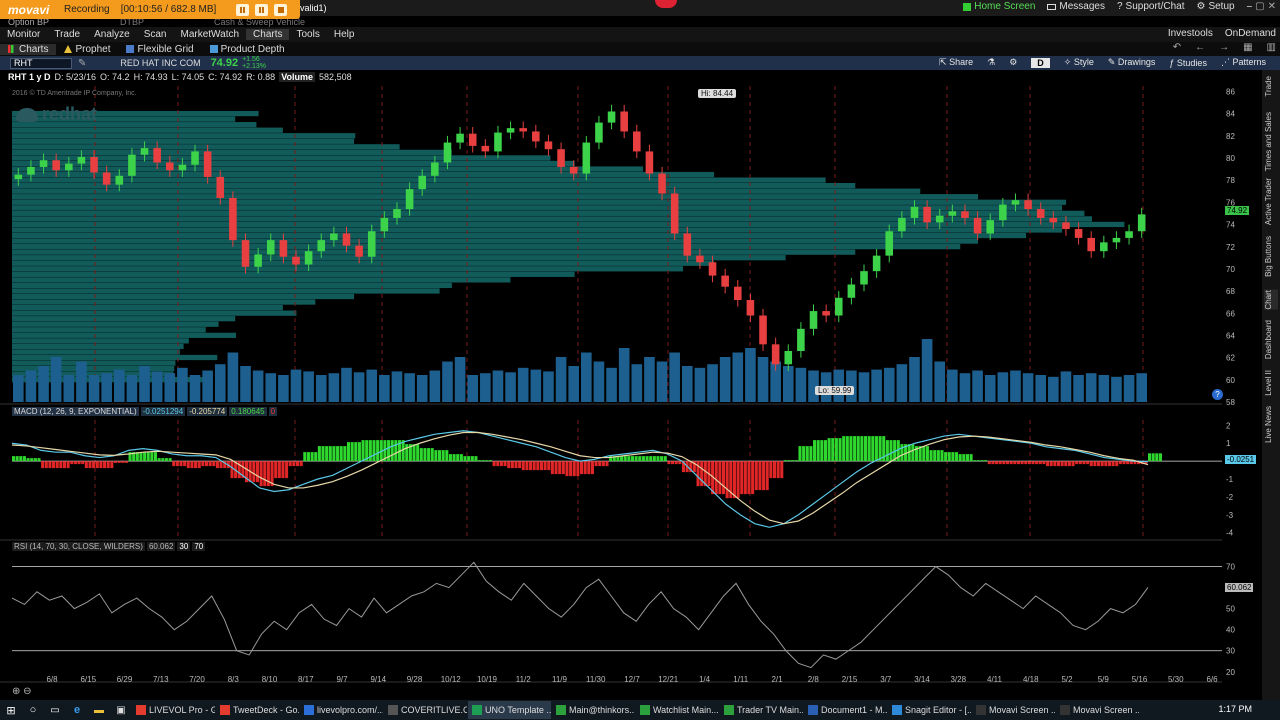  What do you see at coordinates (1271, 300) in the screenshot?
I see `side-tab-chart: Chart` at bounding box center [1271, 300].